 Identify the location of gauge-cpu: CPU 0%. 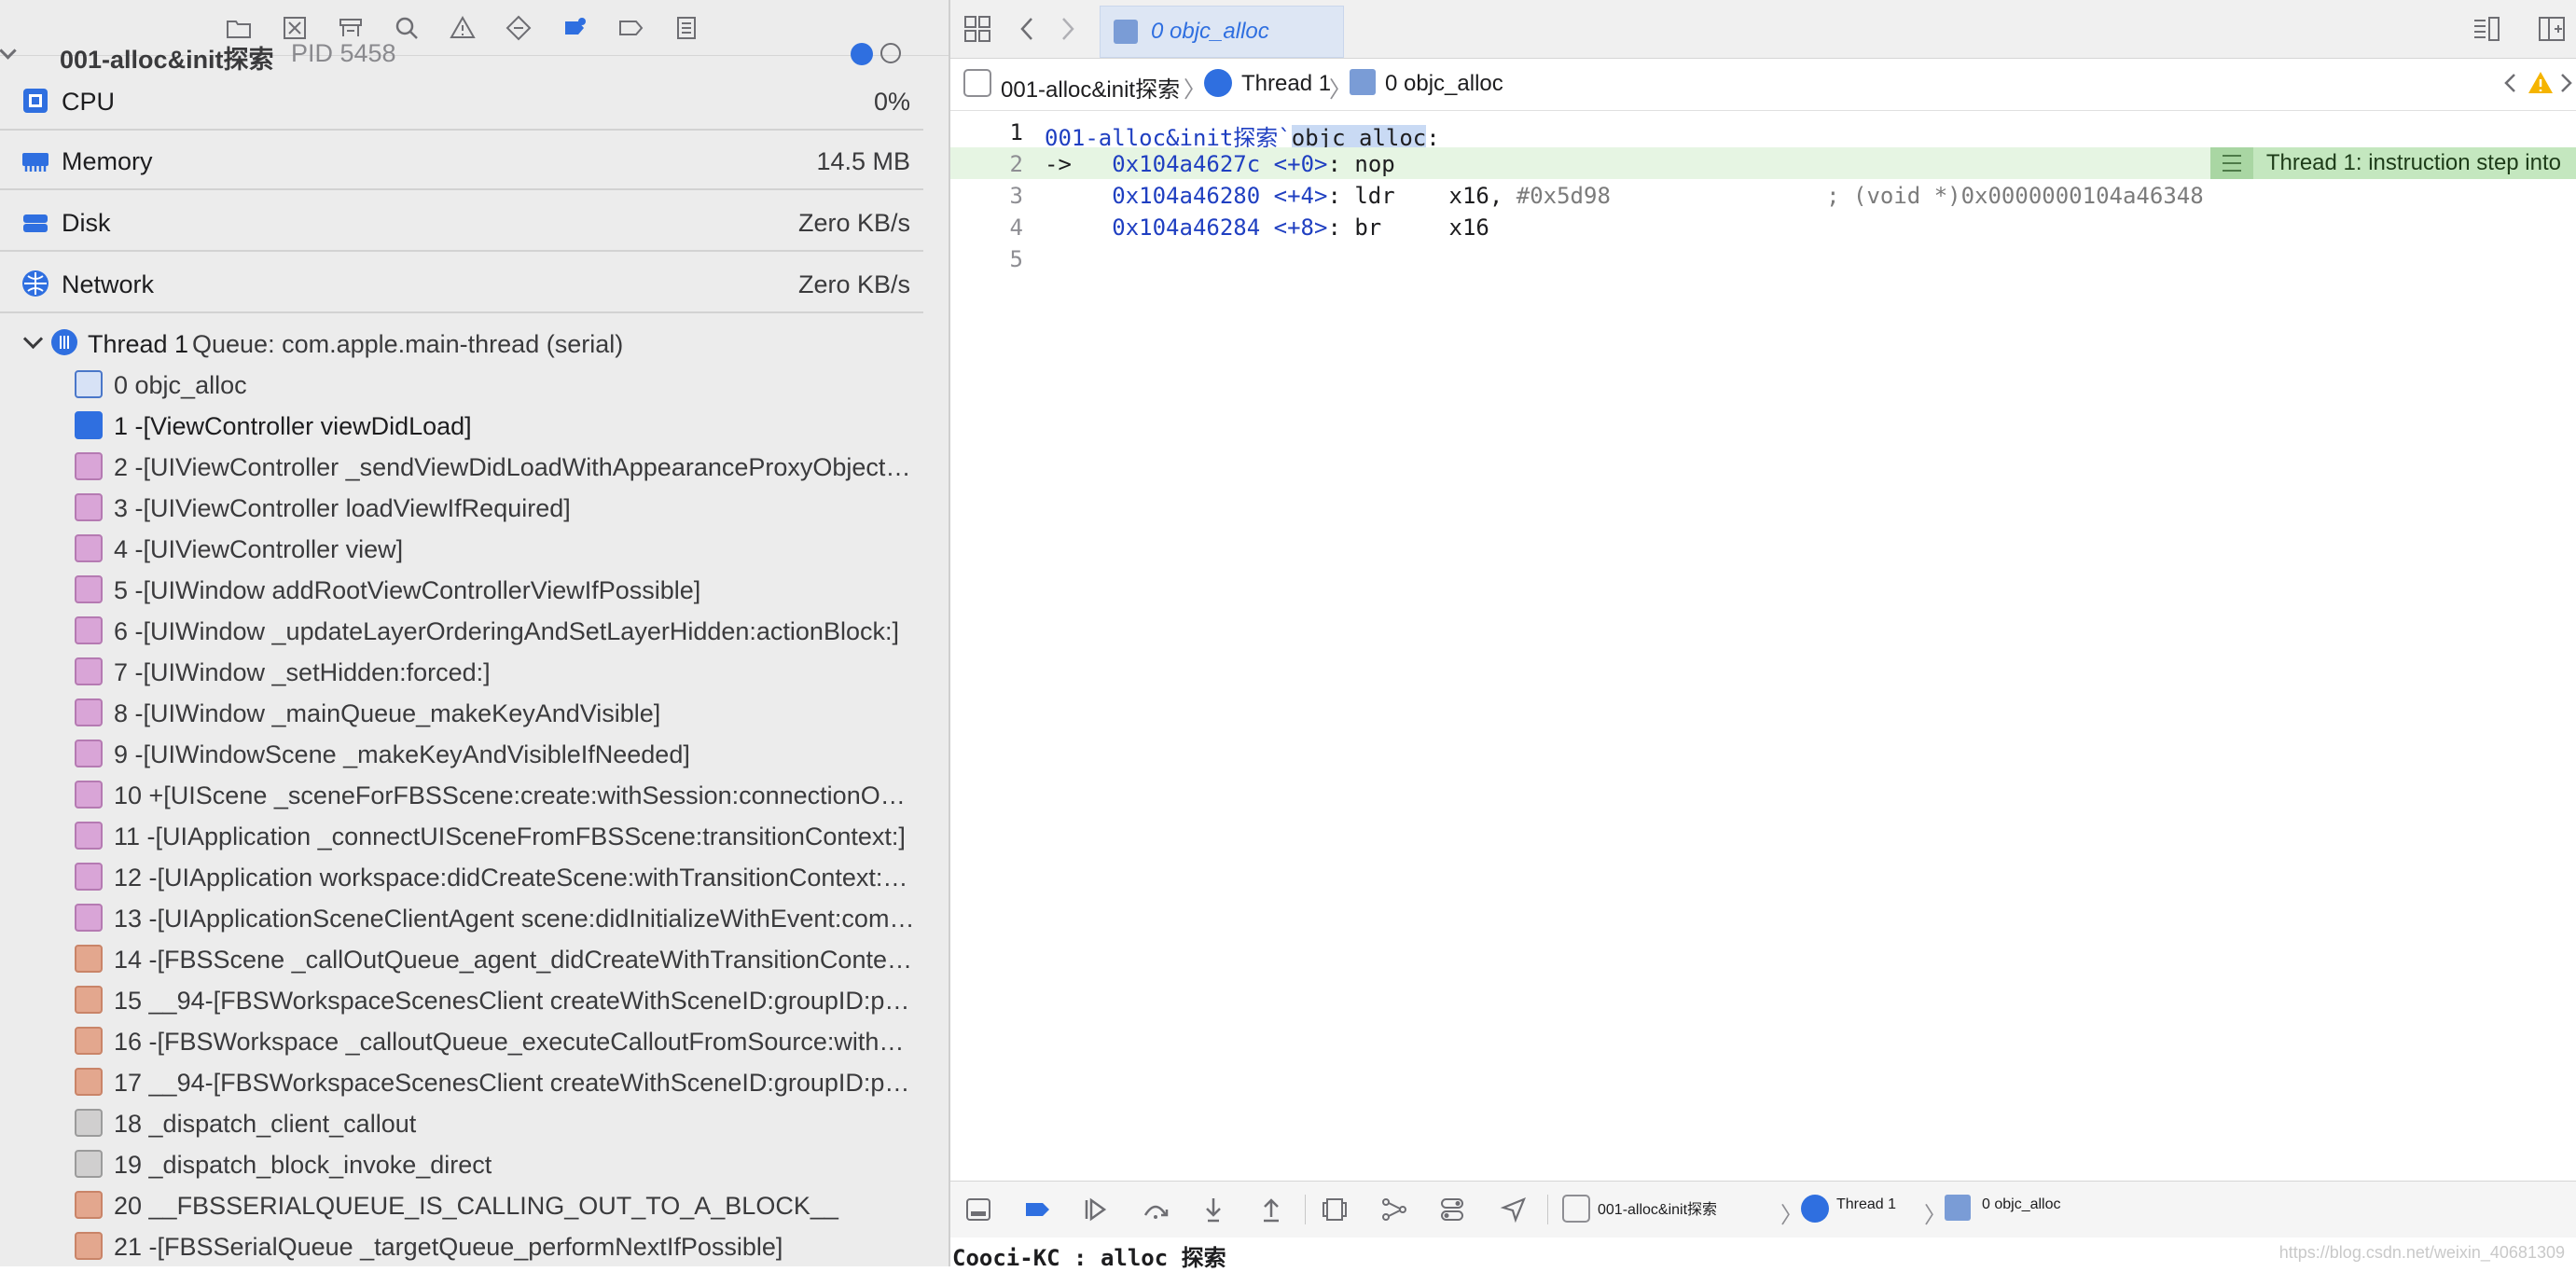
(461, 101).